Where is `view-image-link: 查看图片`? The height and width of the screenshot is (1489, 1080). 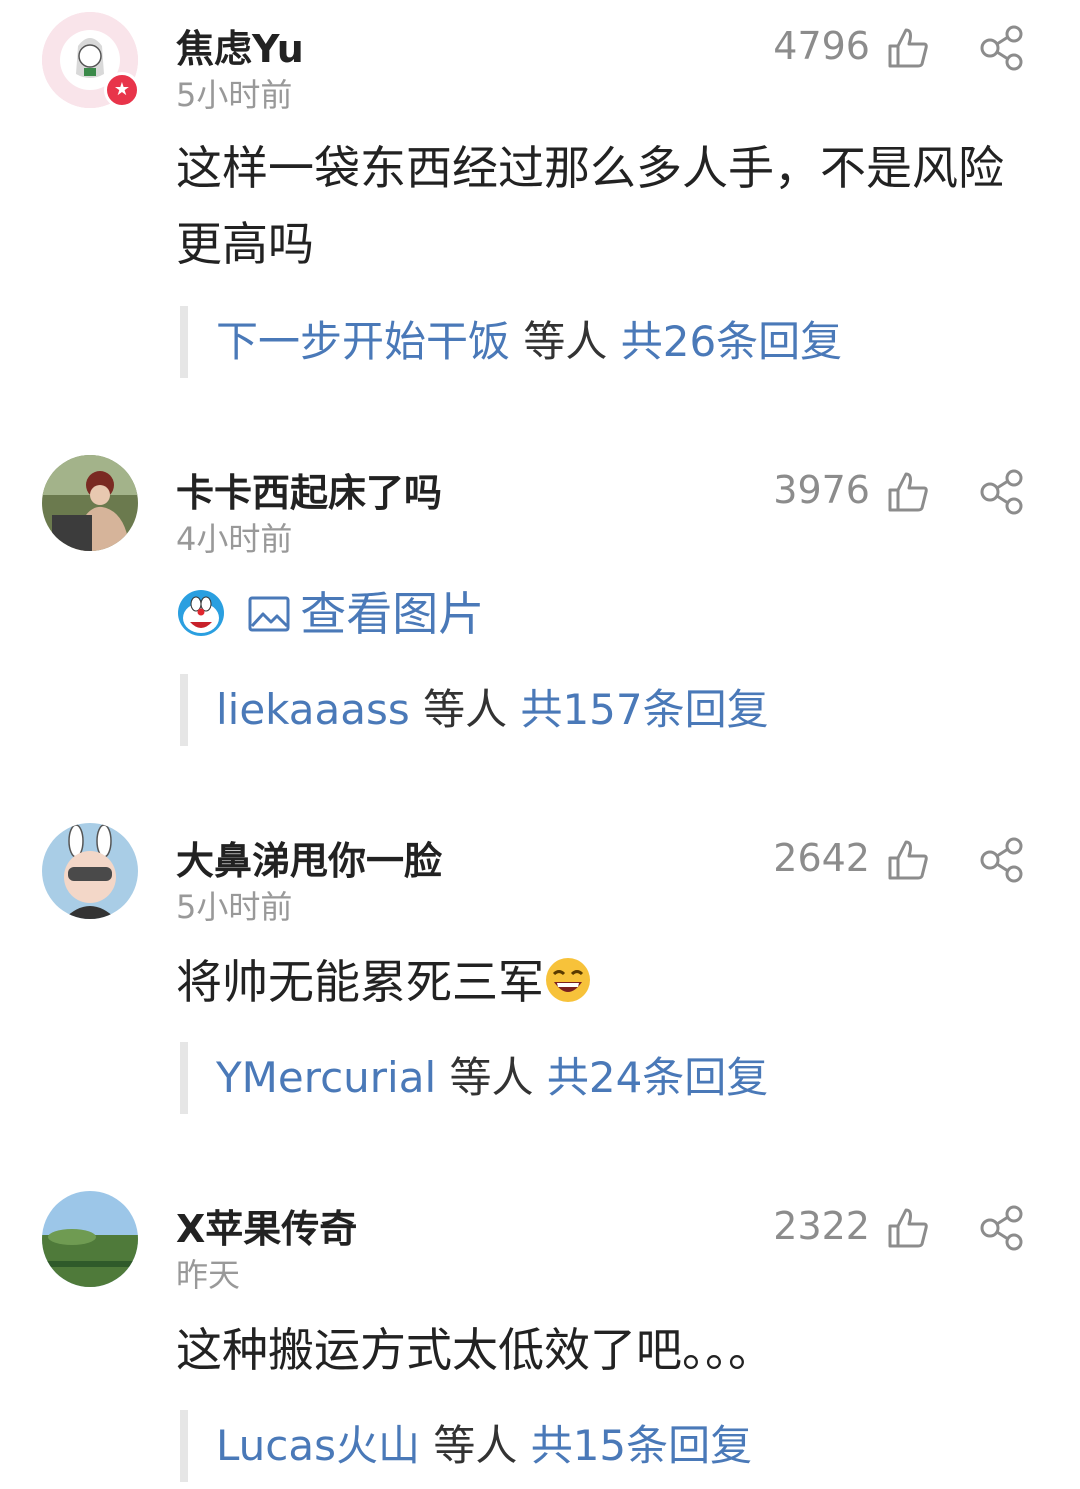
view-image-link: 查看图片 is located at coordinates (392, 614).